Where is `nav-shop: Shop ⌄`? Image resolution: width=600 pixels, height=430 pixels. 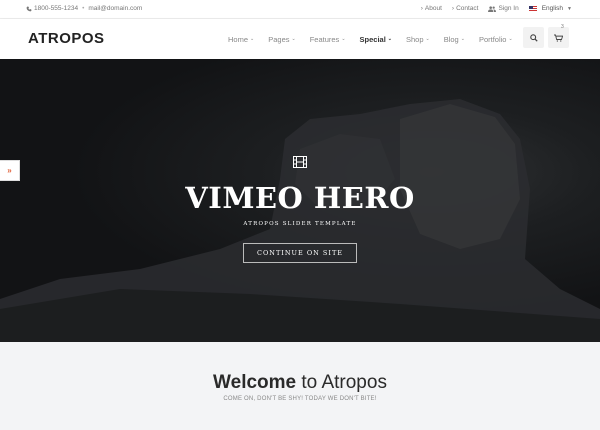 nav-shop: Shop ⌄ is located at coordinates (418, 39).